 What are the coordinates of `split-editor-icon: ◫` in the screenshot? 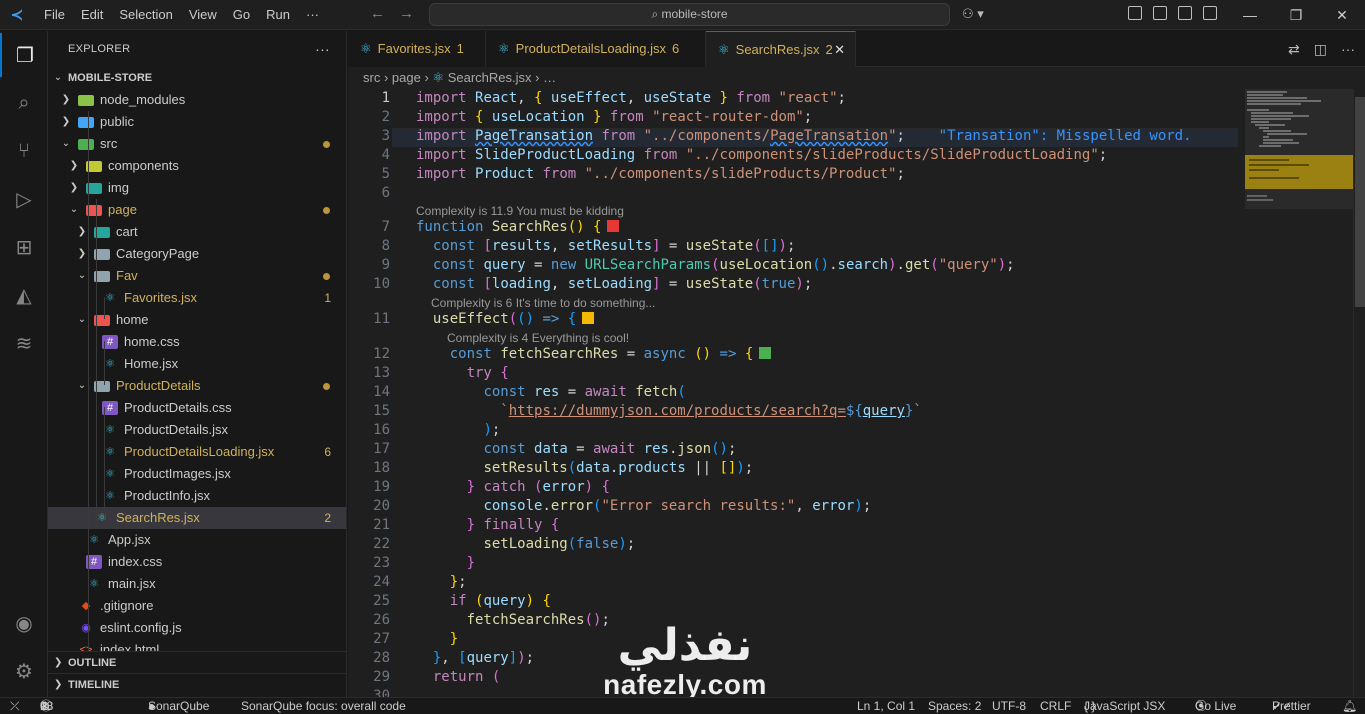 It's located at (1320, 49).